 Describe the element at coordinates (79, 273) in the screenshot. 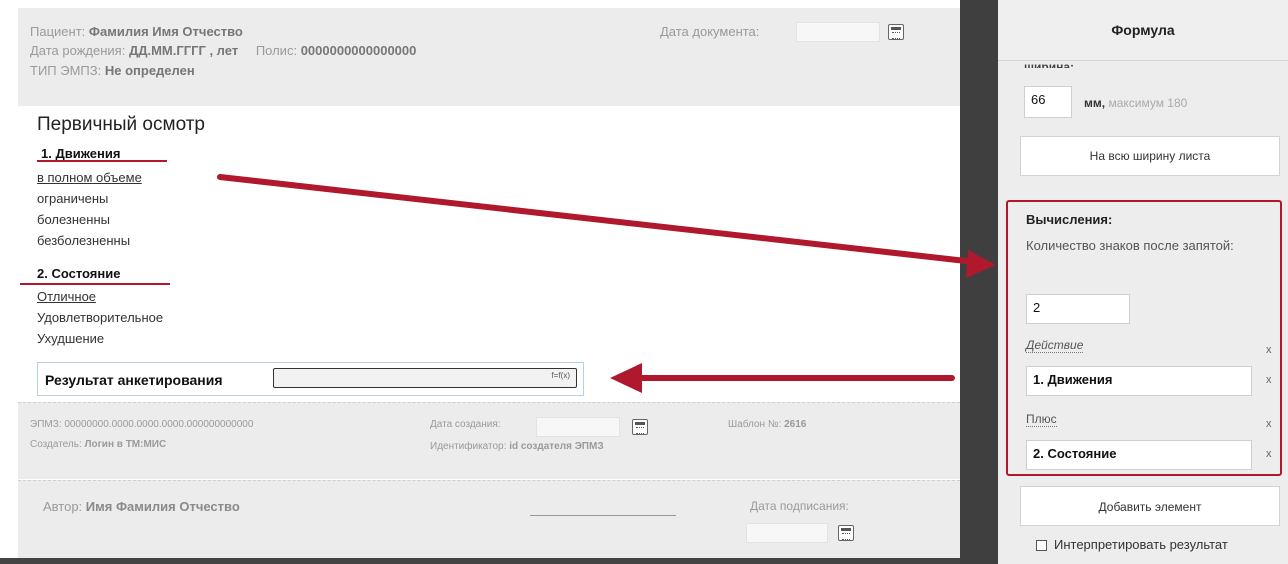

I see `group-condition-title: 2. Состояние` at that location.